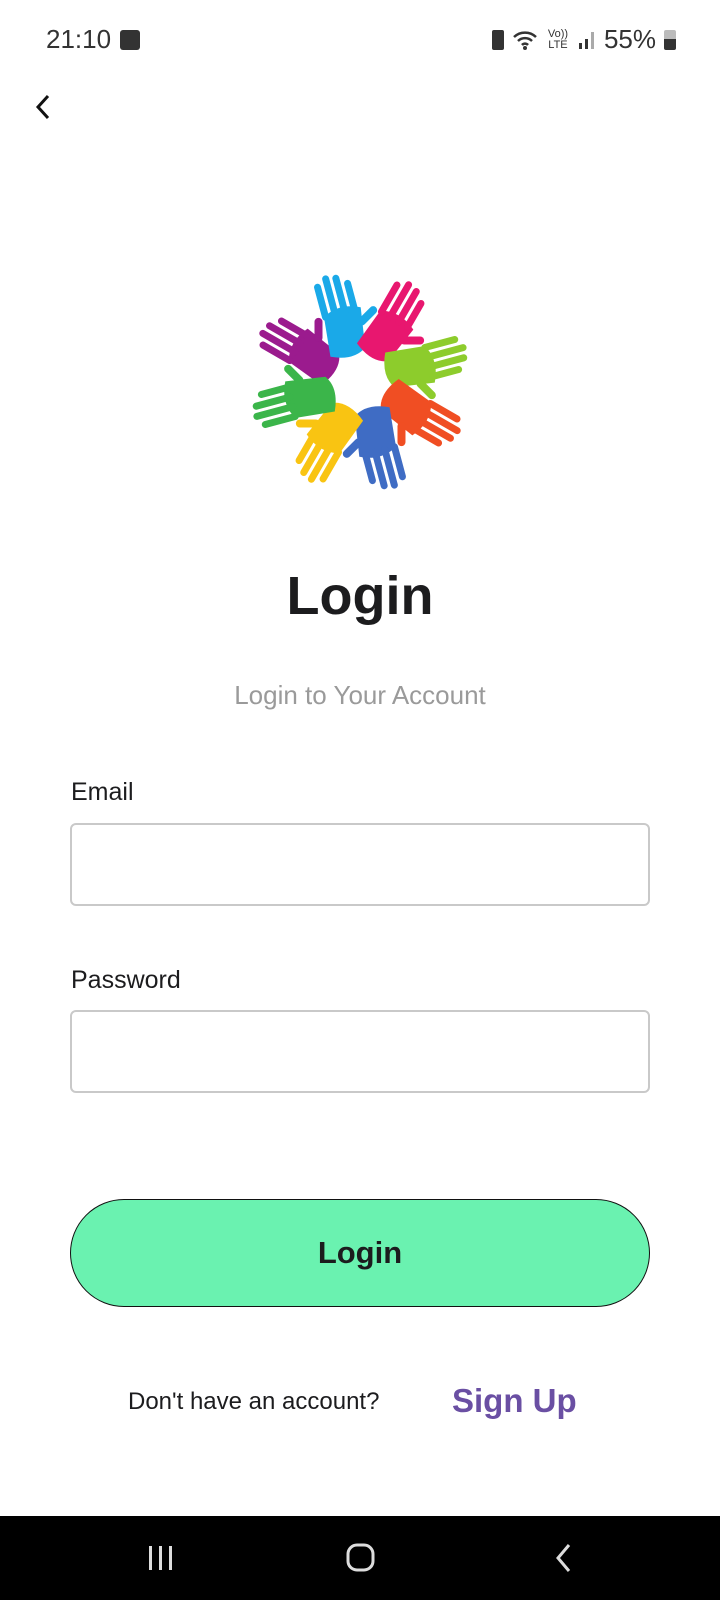 This screenshot has width=720, height=1600. Describe the element at coordinates (525, 40) in the screenshot. I see `wifi-icon` at that location.